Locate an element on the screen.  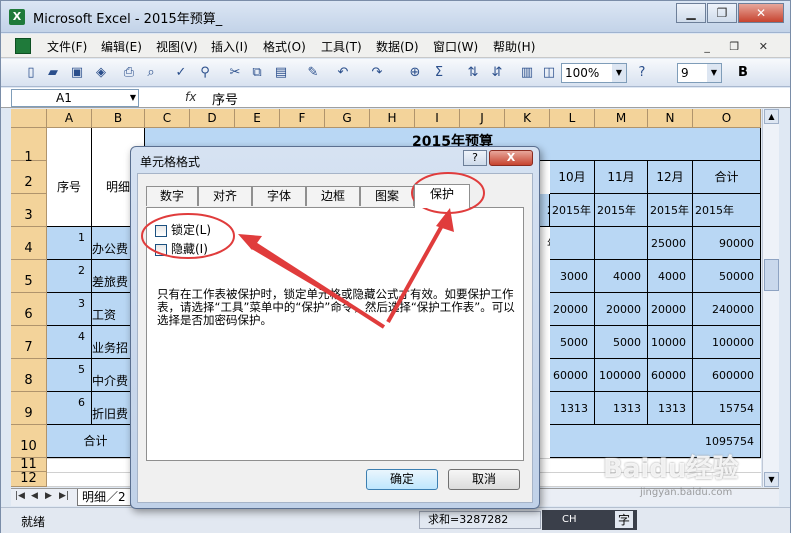
col-header-b: B is located at coordinates (118, 118).